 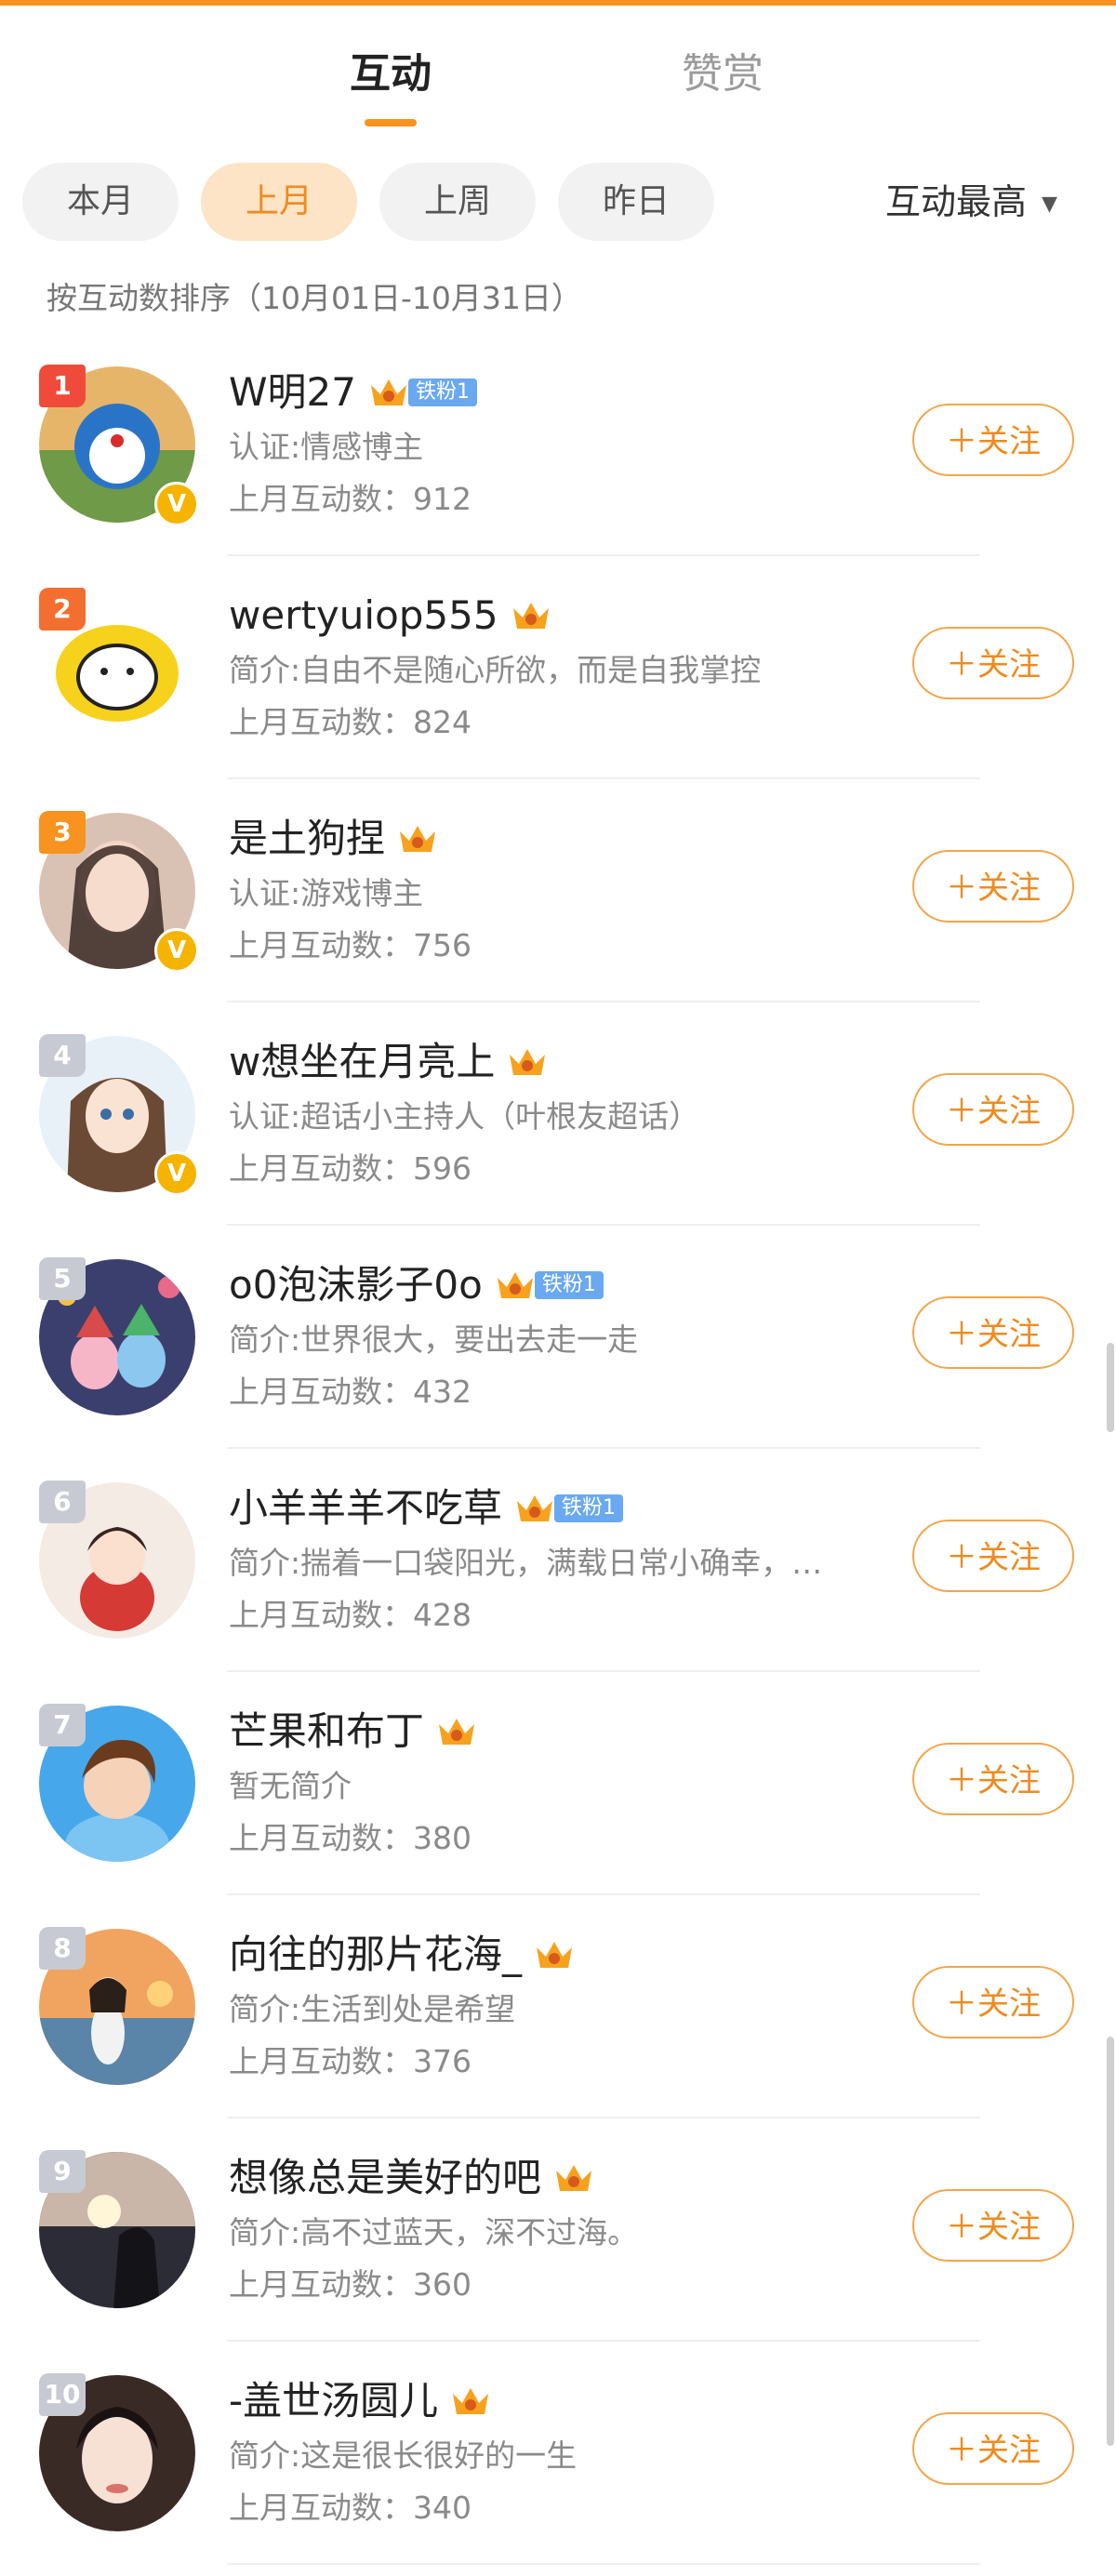 What do you see at coordinates (558, 2018) in the screenshot?
I see `list-item: 8 向往的那片花海_ 简介:生活到处是希望 上月互动数：376 ＋关注` at bounding box center [558, 2018].